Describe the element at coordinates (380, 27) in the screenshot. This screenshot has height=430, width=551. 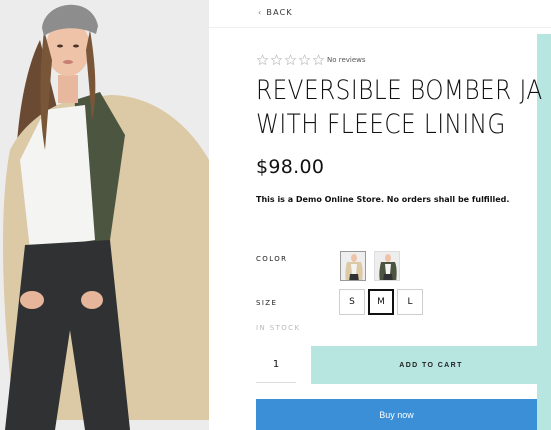
I see `divider` at that location.